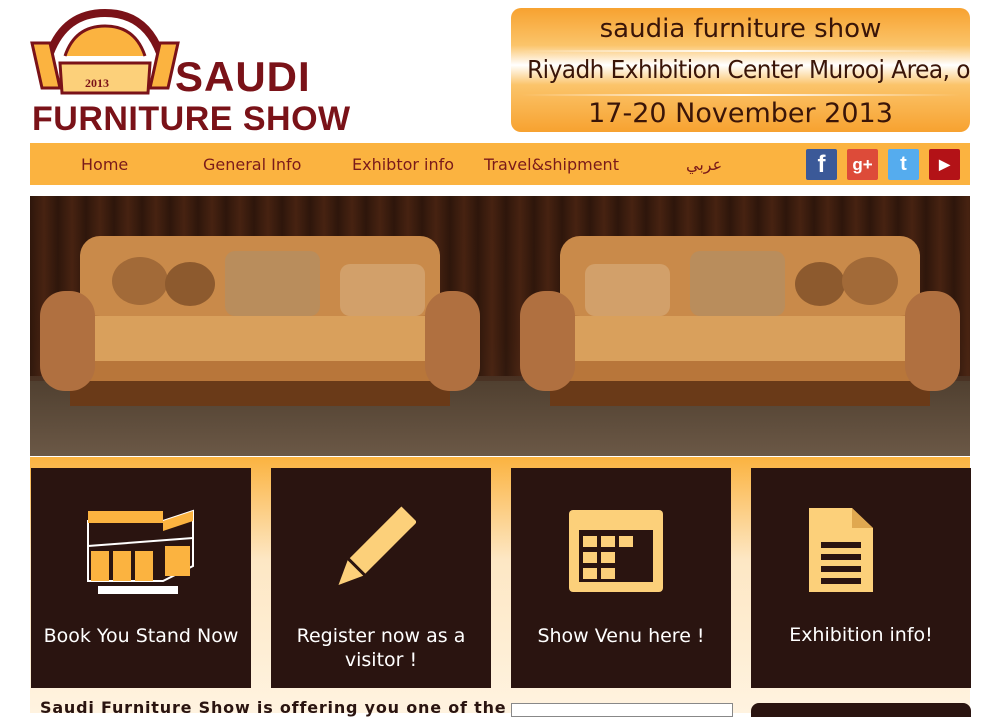 The width and height of the screenshot is (999, 717). What do you see at coordinates (740, 113) in the screenshot?
I see `banner-dates: 17-20 November 2013` at bounding box center [740, 113].